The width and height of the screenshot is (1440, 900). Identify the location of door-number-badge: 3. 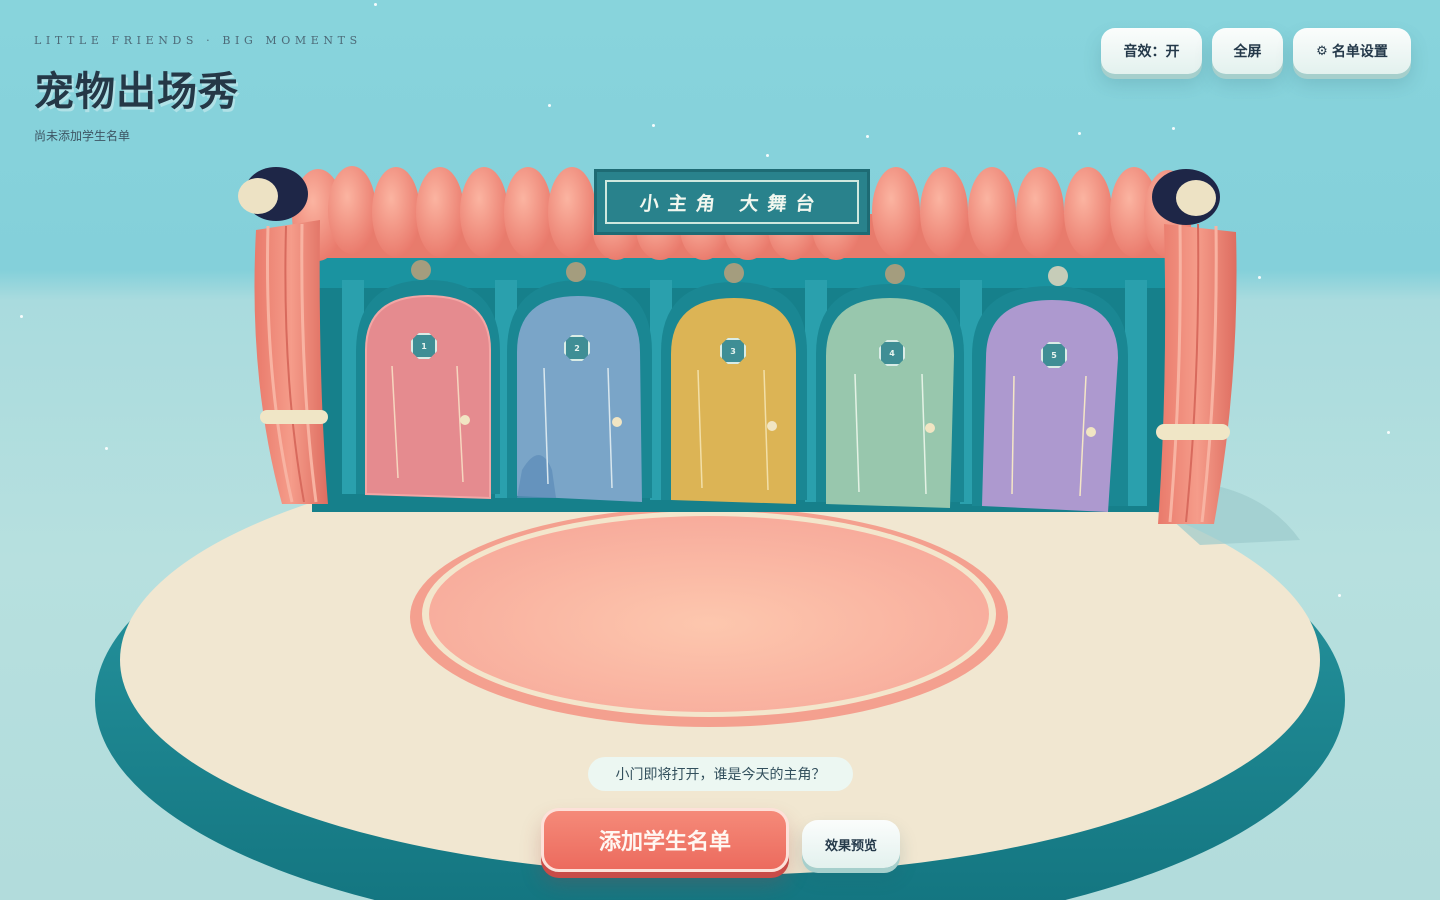
(733, 351).